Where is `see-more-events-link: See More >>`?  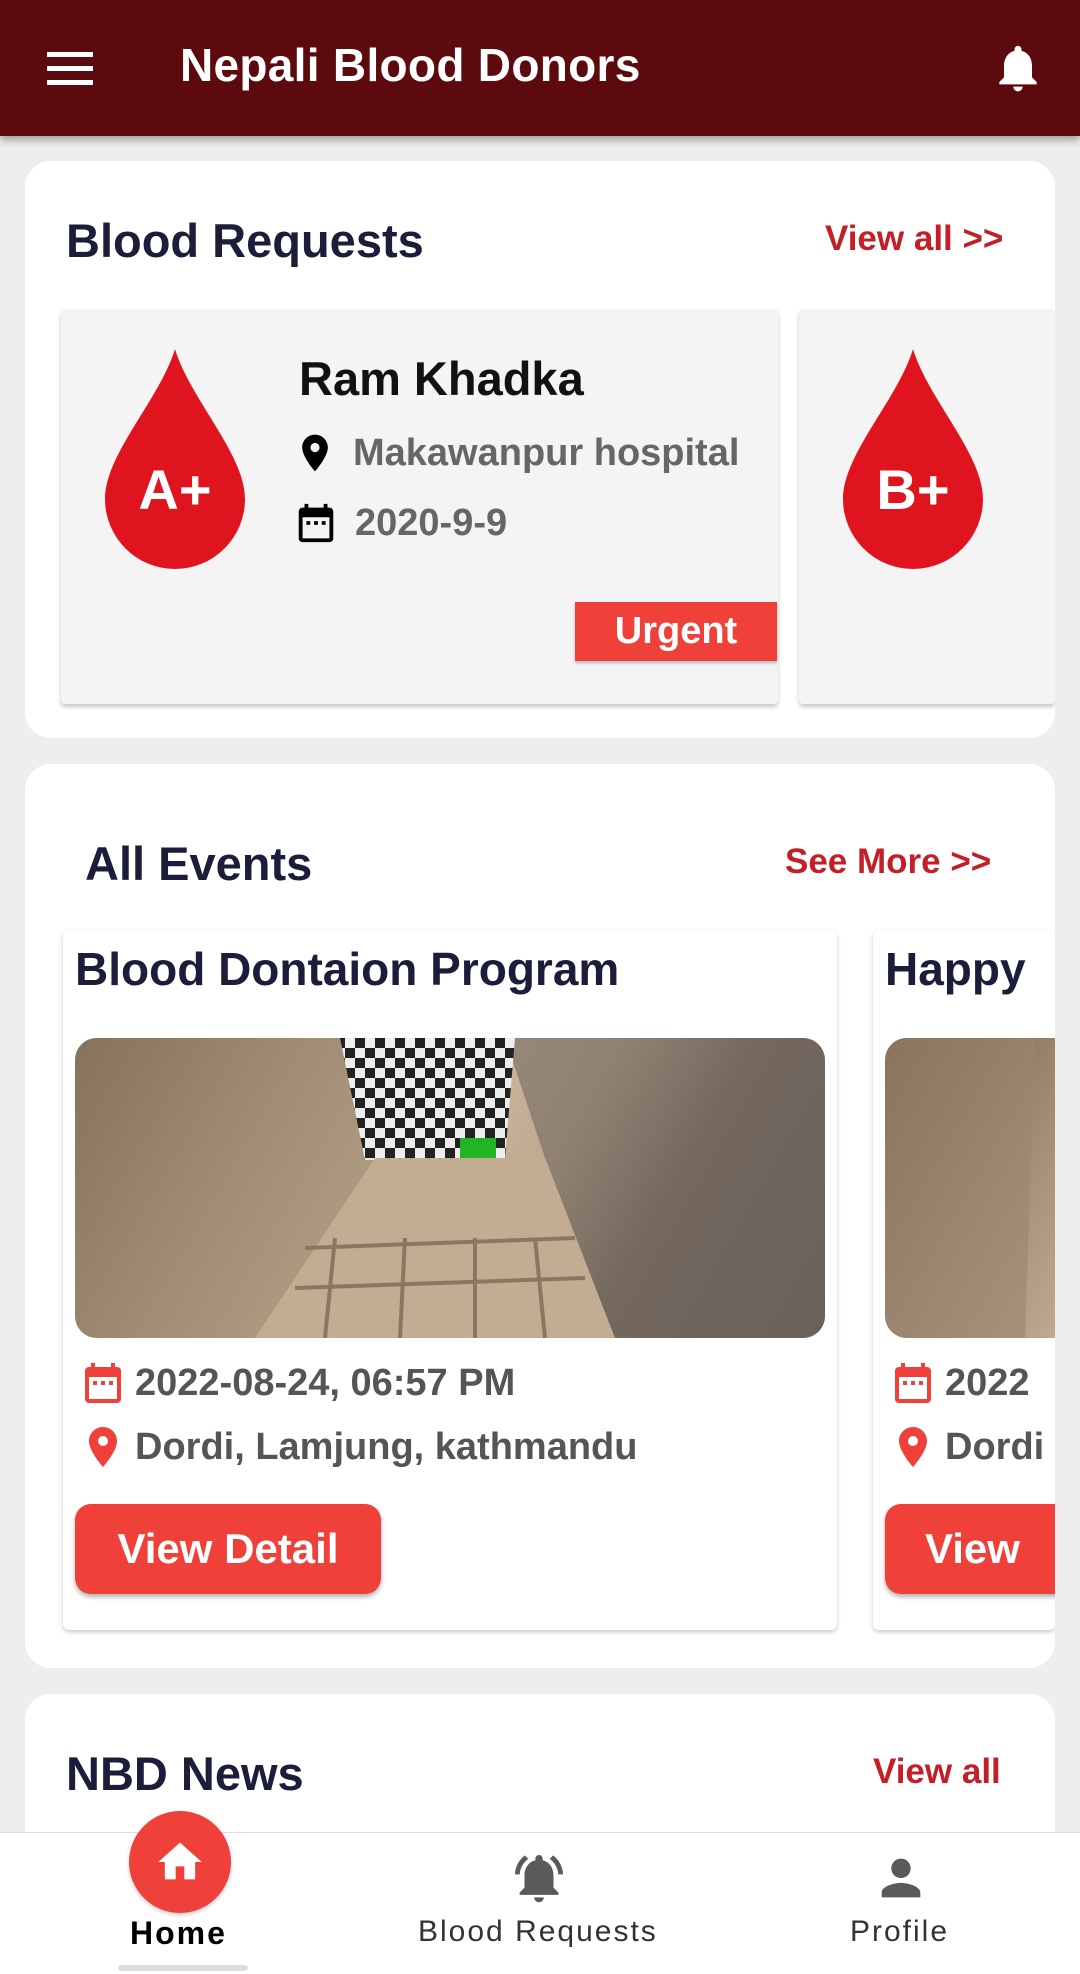 see-more-events-link: See More >> is located at coordinates (888, 862).